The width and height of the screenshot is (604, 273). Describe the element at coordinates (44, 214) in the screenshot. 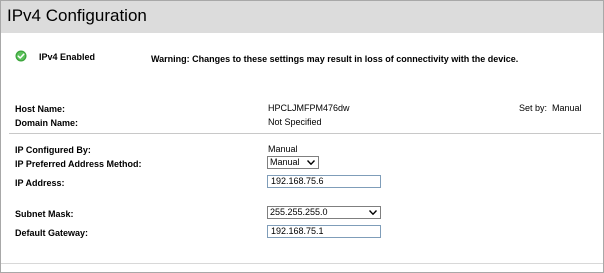

I see `subnet-mask-label: Subnet Mask:` at that location.